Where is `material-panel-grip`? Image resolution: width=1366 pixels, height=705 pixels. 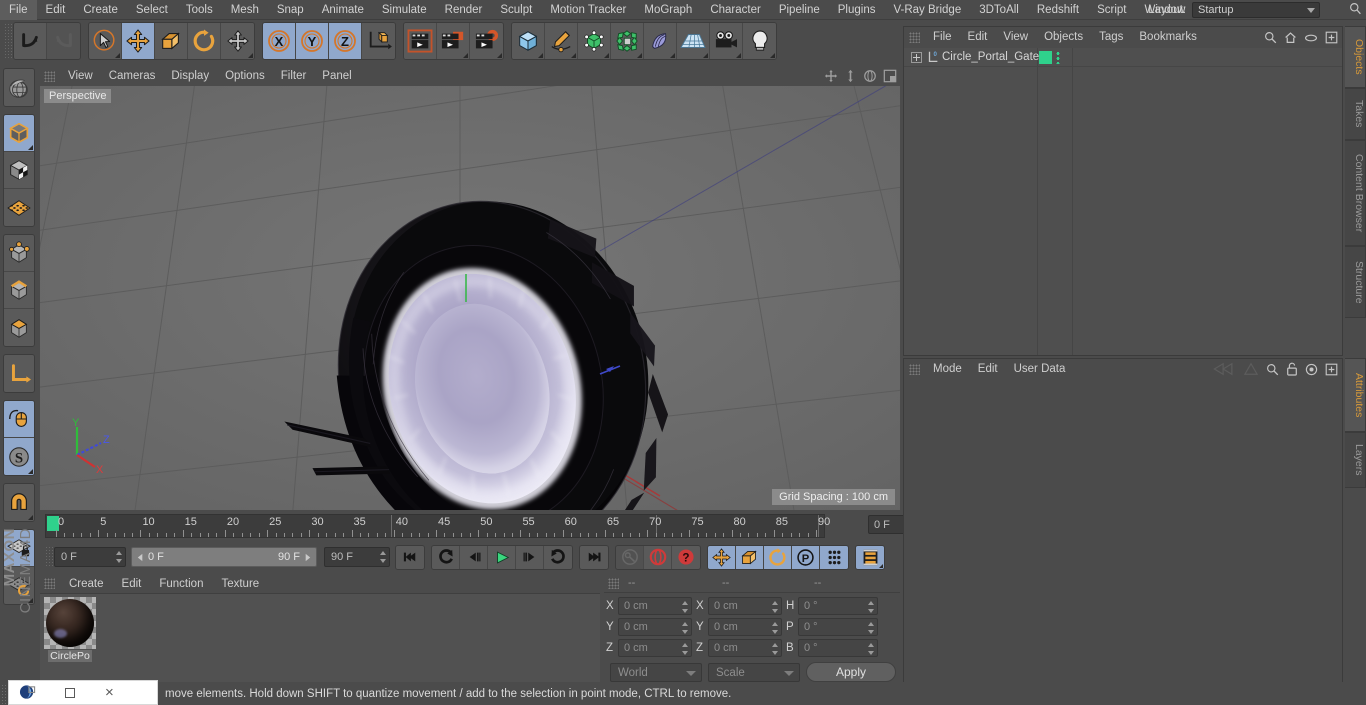
material-panel-grip is located at coordinates (49, 583).